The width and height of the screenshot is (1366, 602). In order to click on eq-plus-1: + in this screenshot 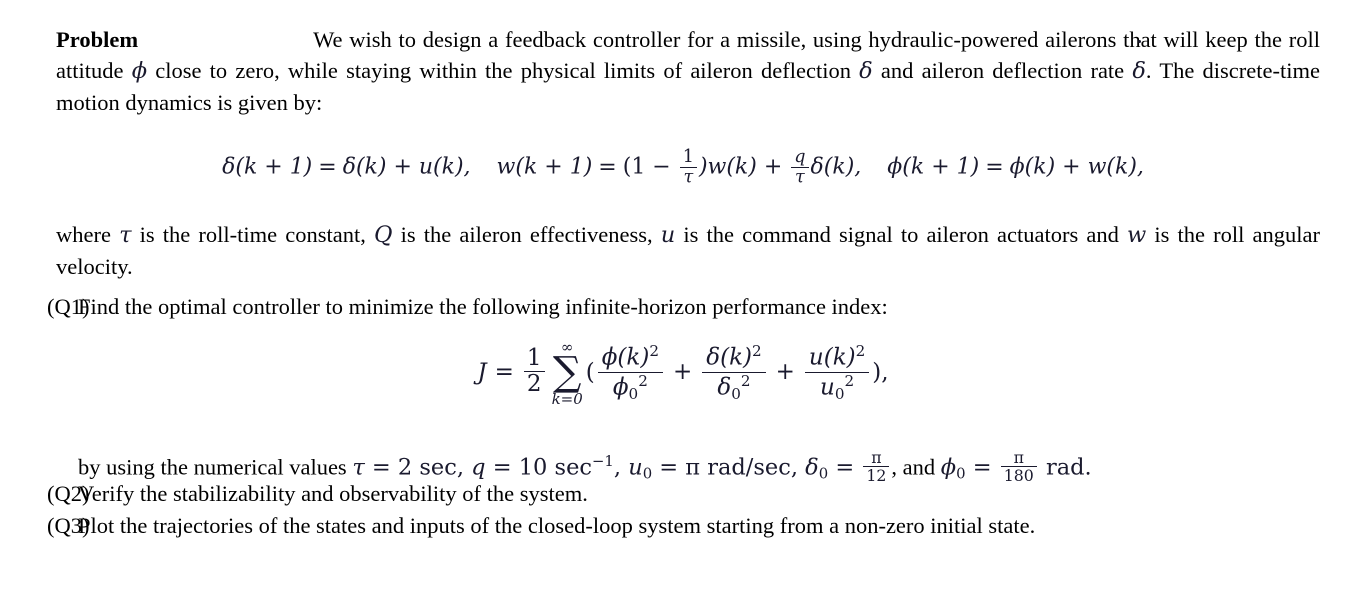, I will do `click(682, 372)`.